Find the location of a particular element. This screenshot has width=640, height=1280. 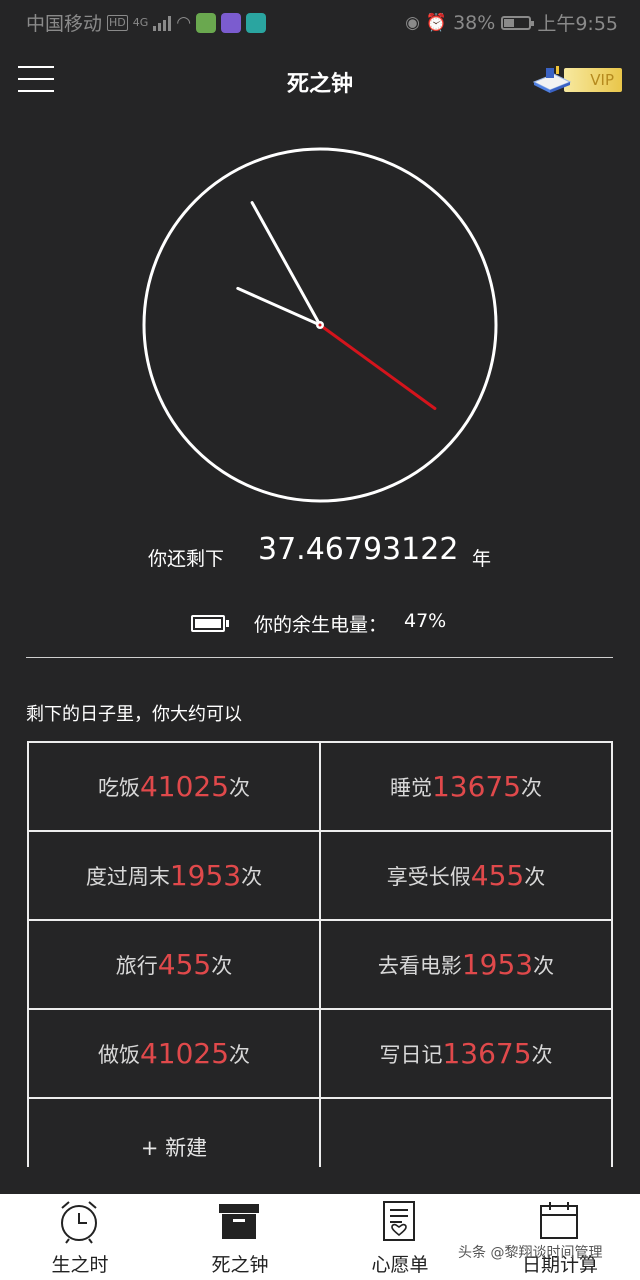

minute-hand is located at coordinates (286, 264).